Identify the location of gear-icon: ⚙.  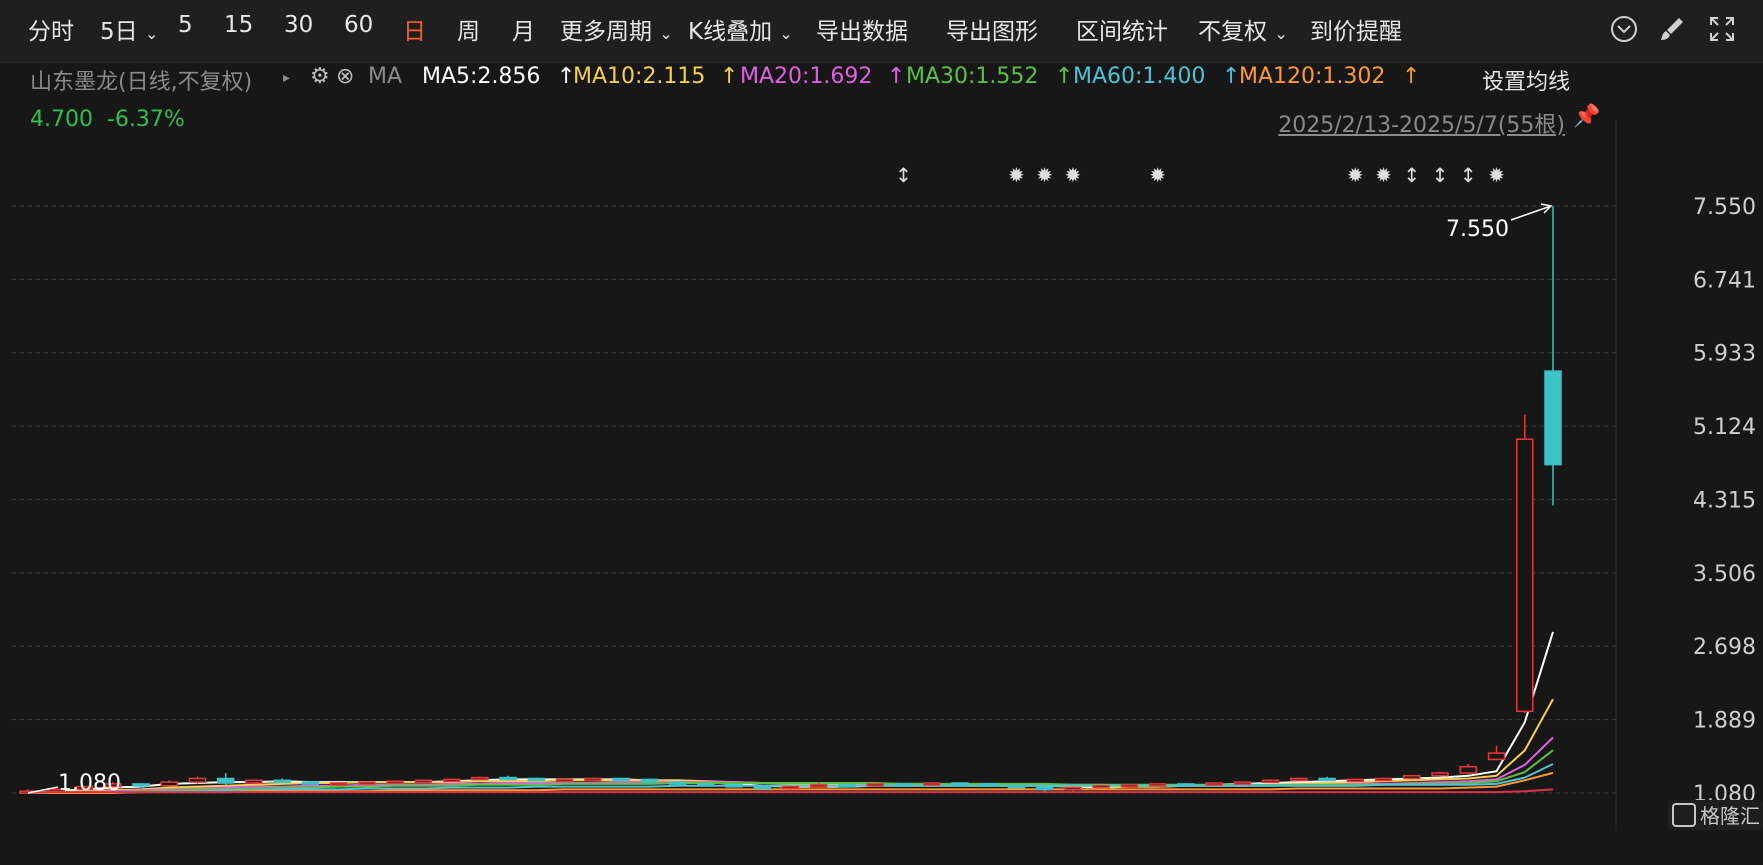
(320, 76).